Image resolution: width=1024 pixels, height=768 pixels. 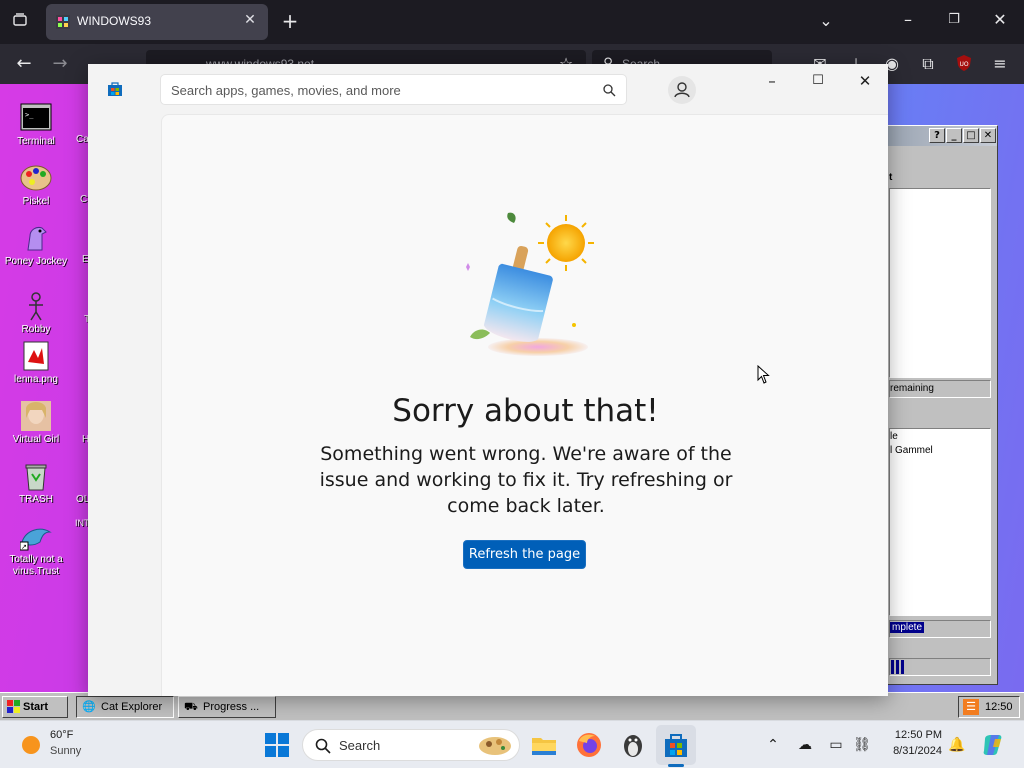 What do you see at coordinates (826, 21) in the screenshot?
I see `chevron-down-icon: ⌄` at bounding box center [826, 21].